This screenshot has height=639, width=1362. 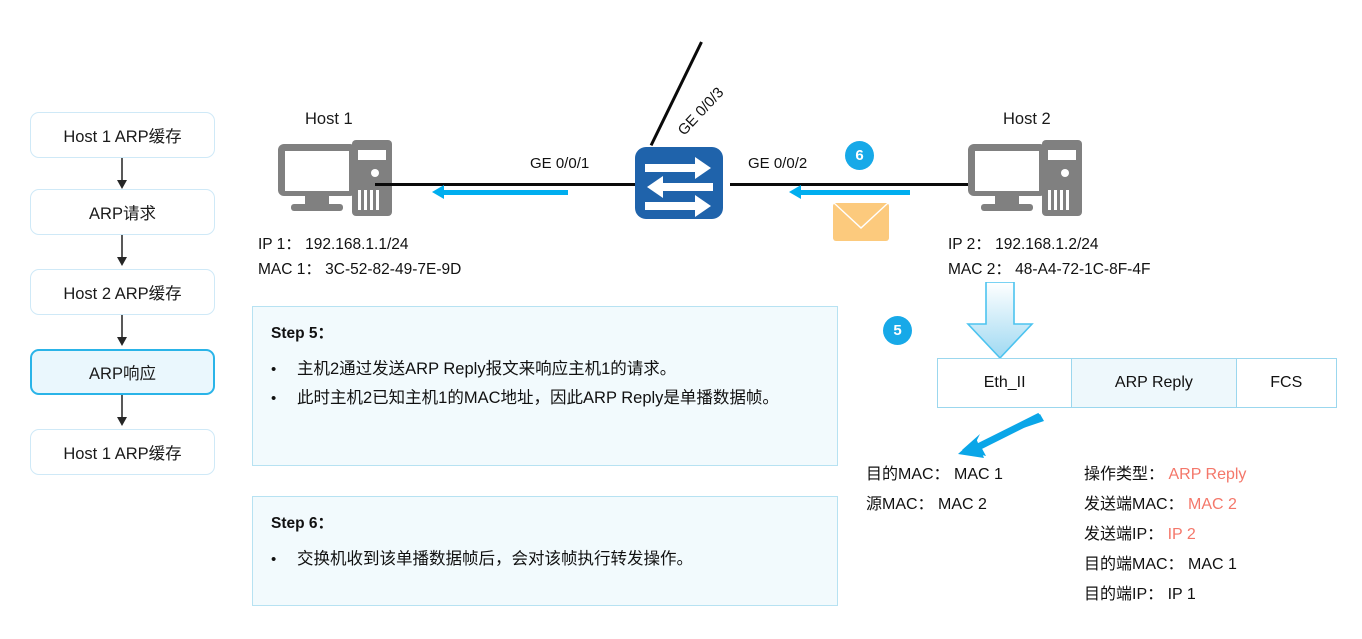 I want to click on switch-icon, so click(x=679, y=183).